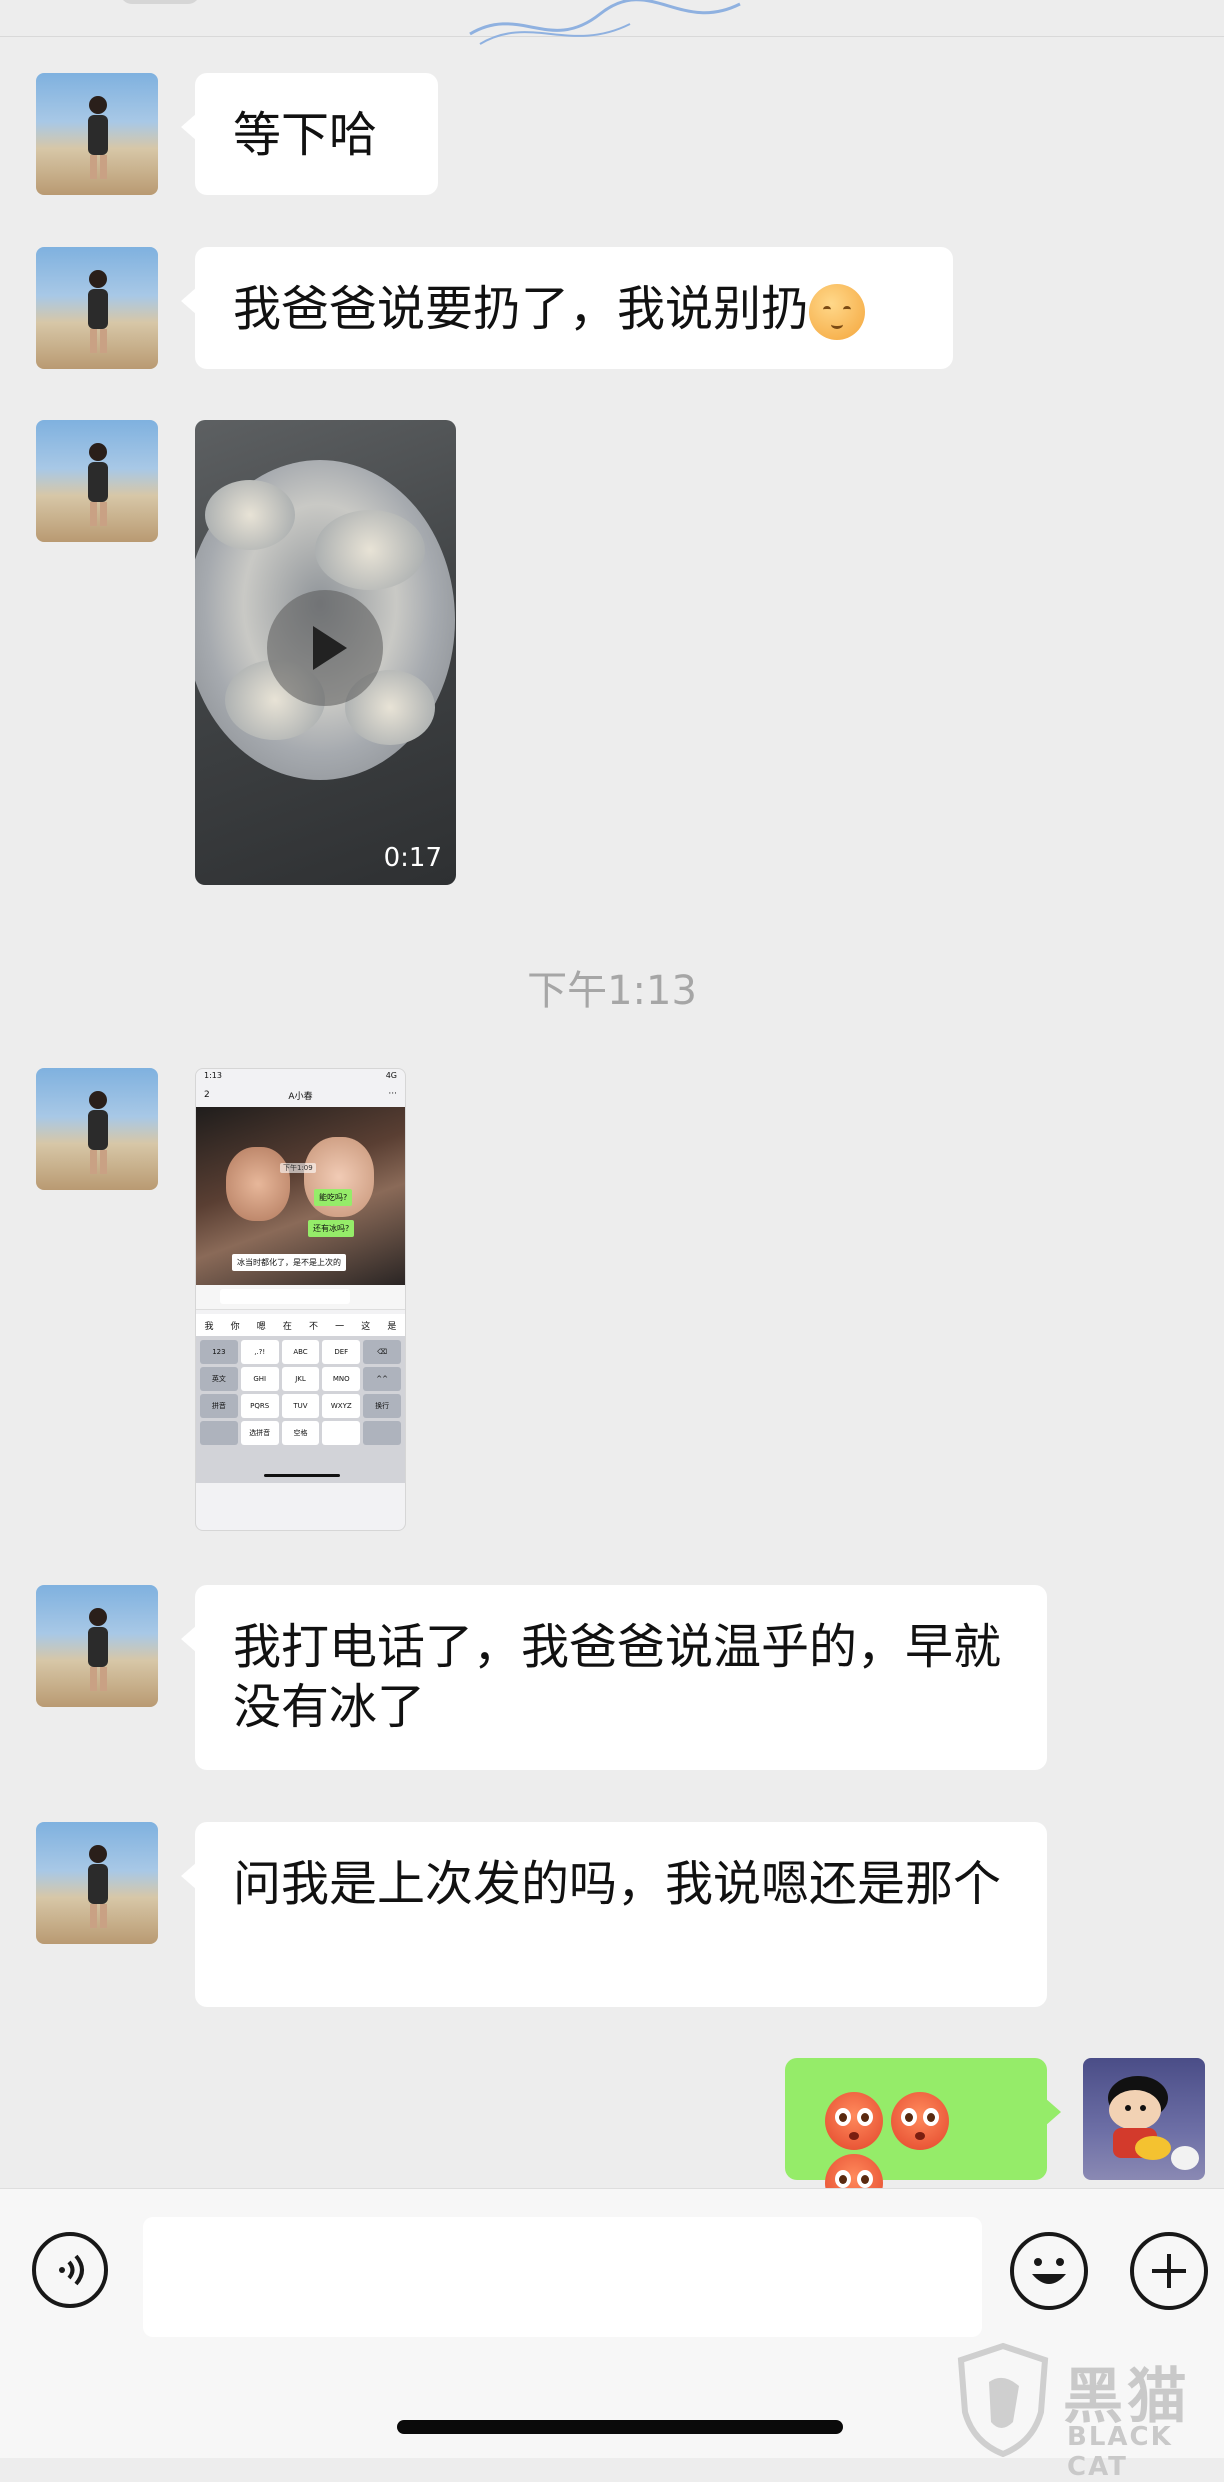 The width and height of the screenshot is (1224, 2482). I want to click on screenshot-chat-title: A小春, so click(300, 1097).